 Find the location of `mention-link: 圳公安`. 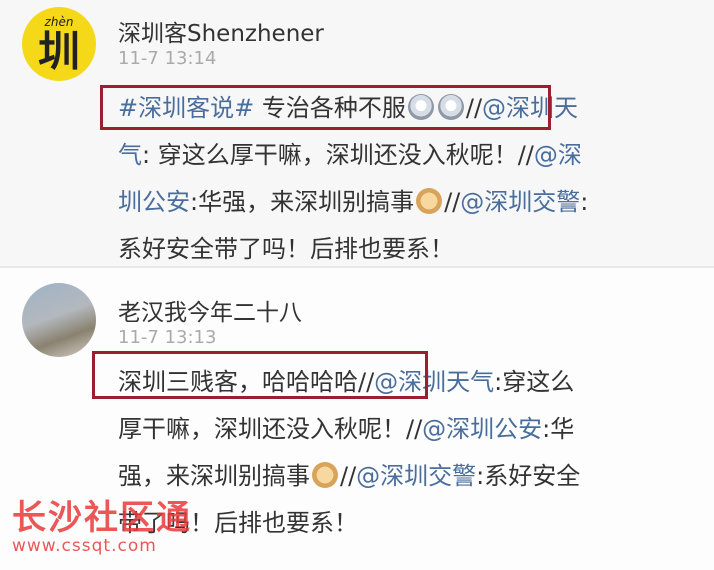

mention-link: 圳公安 is located at coordinates (154, 202).